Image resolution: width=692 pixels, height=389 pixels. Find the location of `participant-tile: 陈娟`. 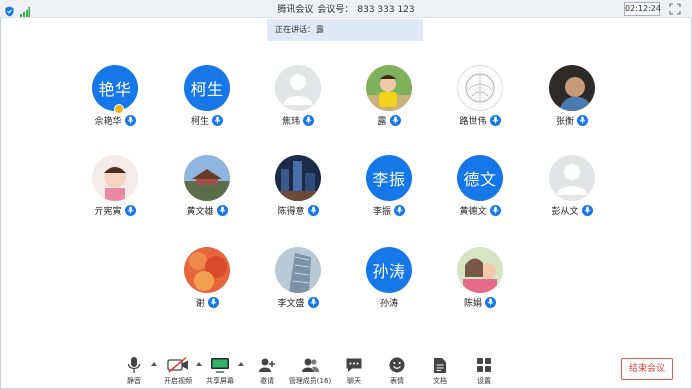

participant-tile: 陈娟 is located at coordinates (480, 278).